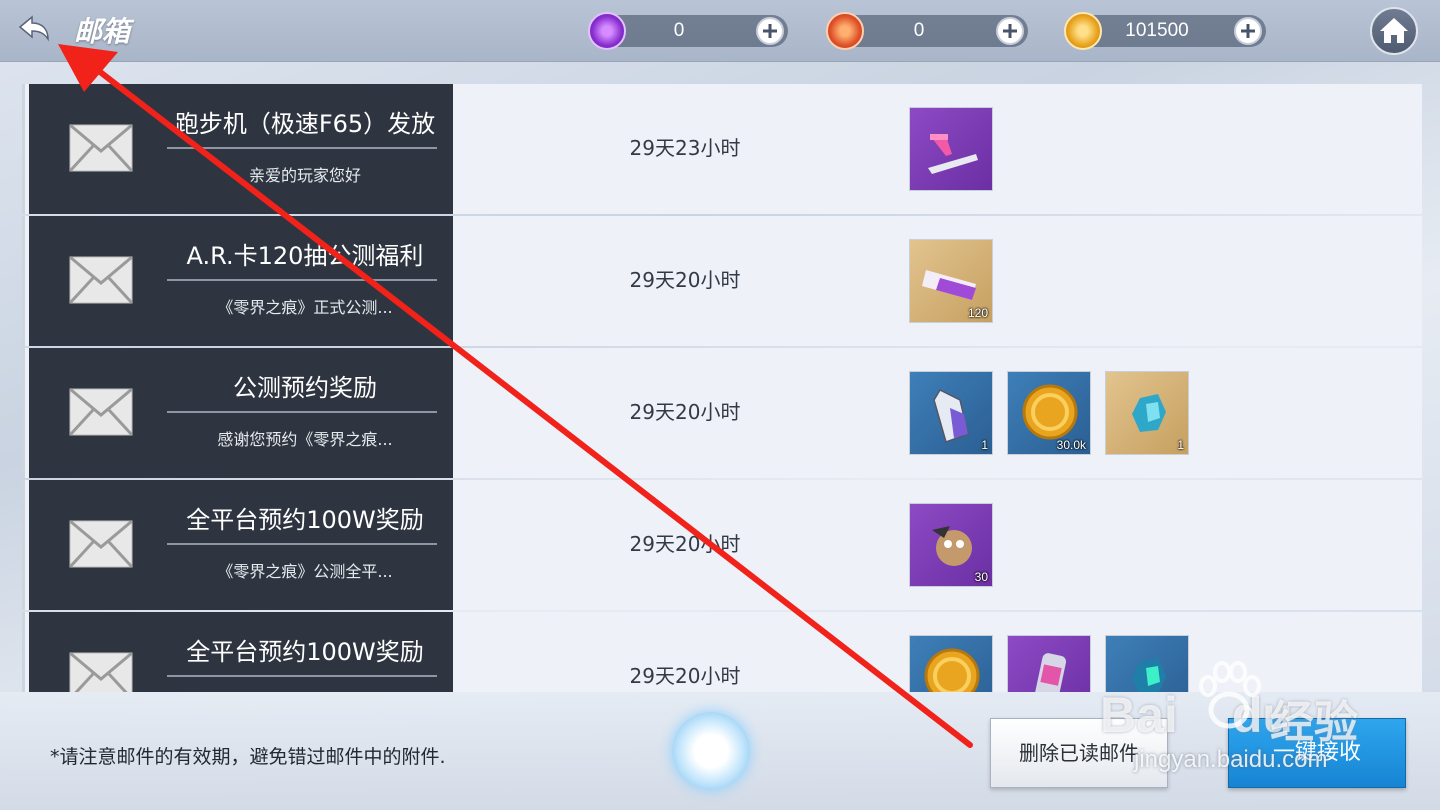  I want to click on attachment-quantity: 30, so click(981, 577).